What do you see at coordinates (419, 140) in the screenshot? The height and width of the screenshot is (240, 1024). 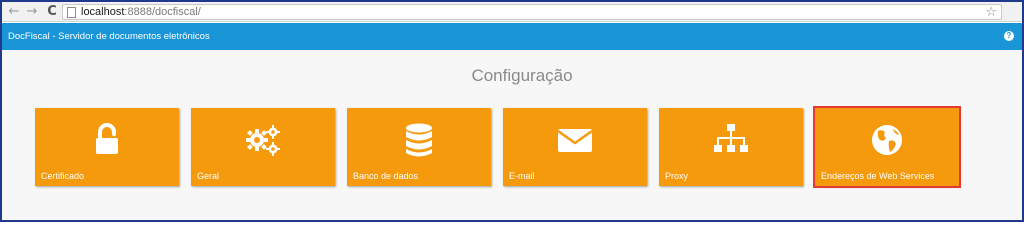 I see `database-icon` at bounding box center [419, 140].